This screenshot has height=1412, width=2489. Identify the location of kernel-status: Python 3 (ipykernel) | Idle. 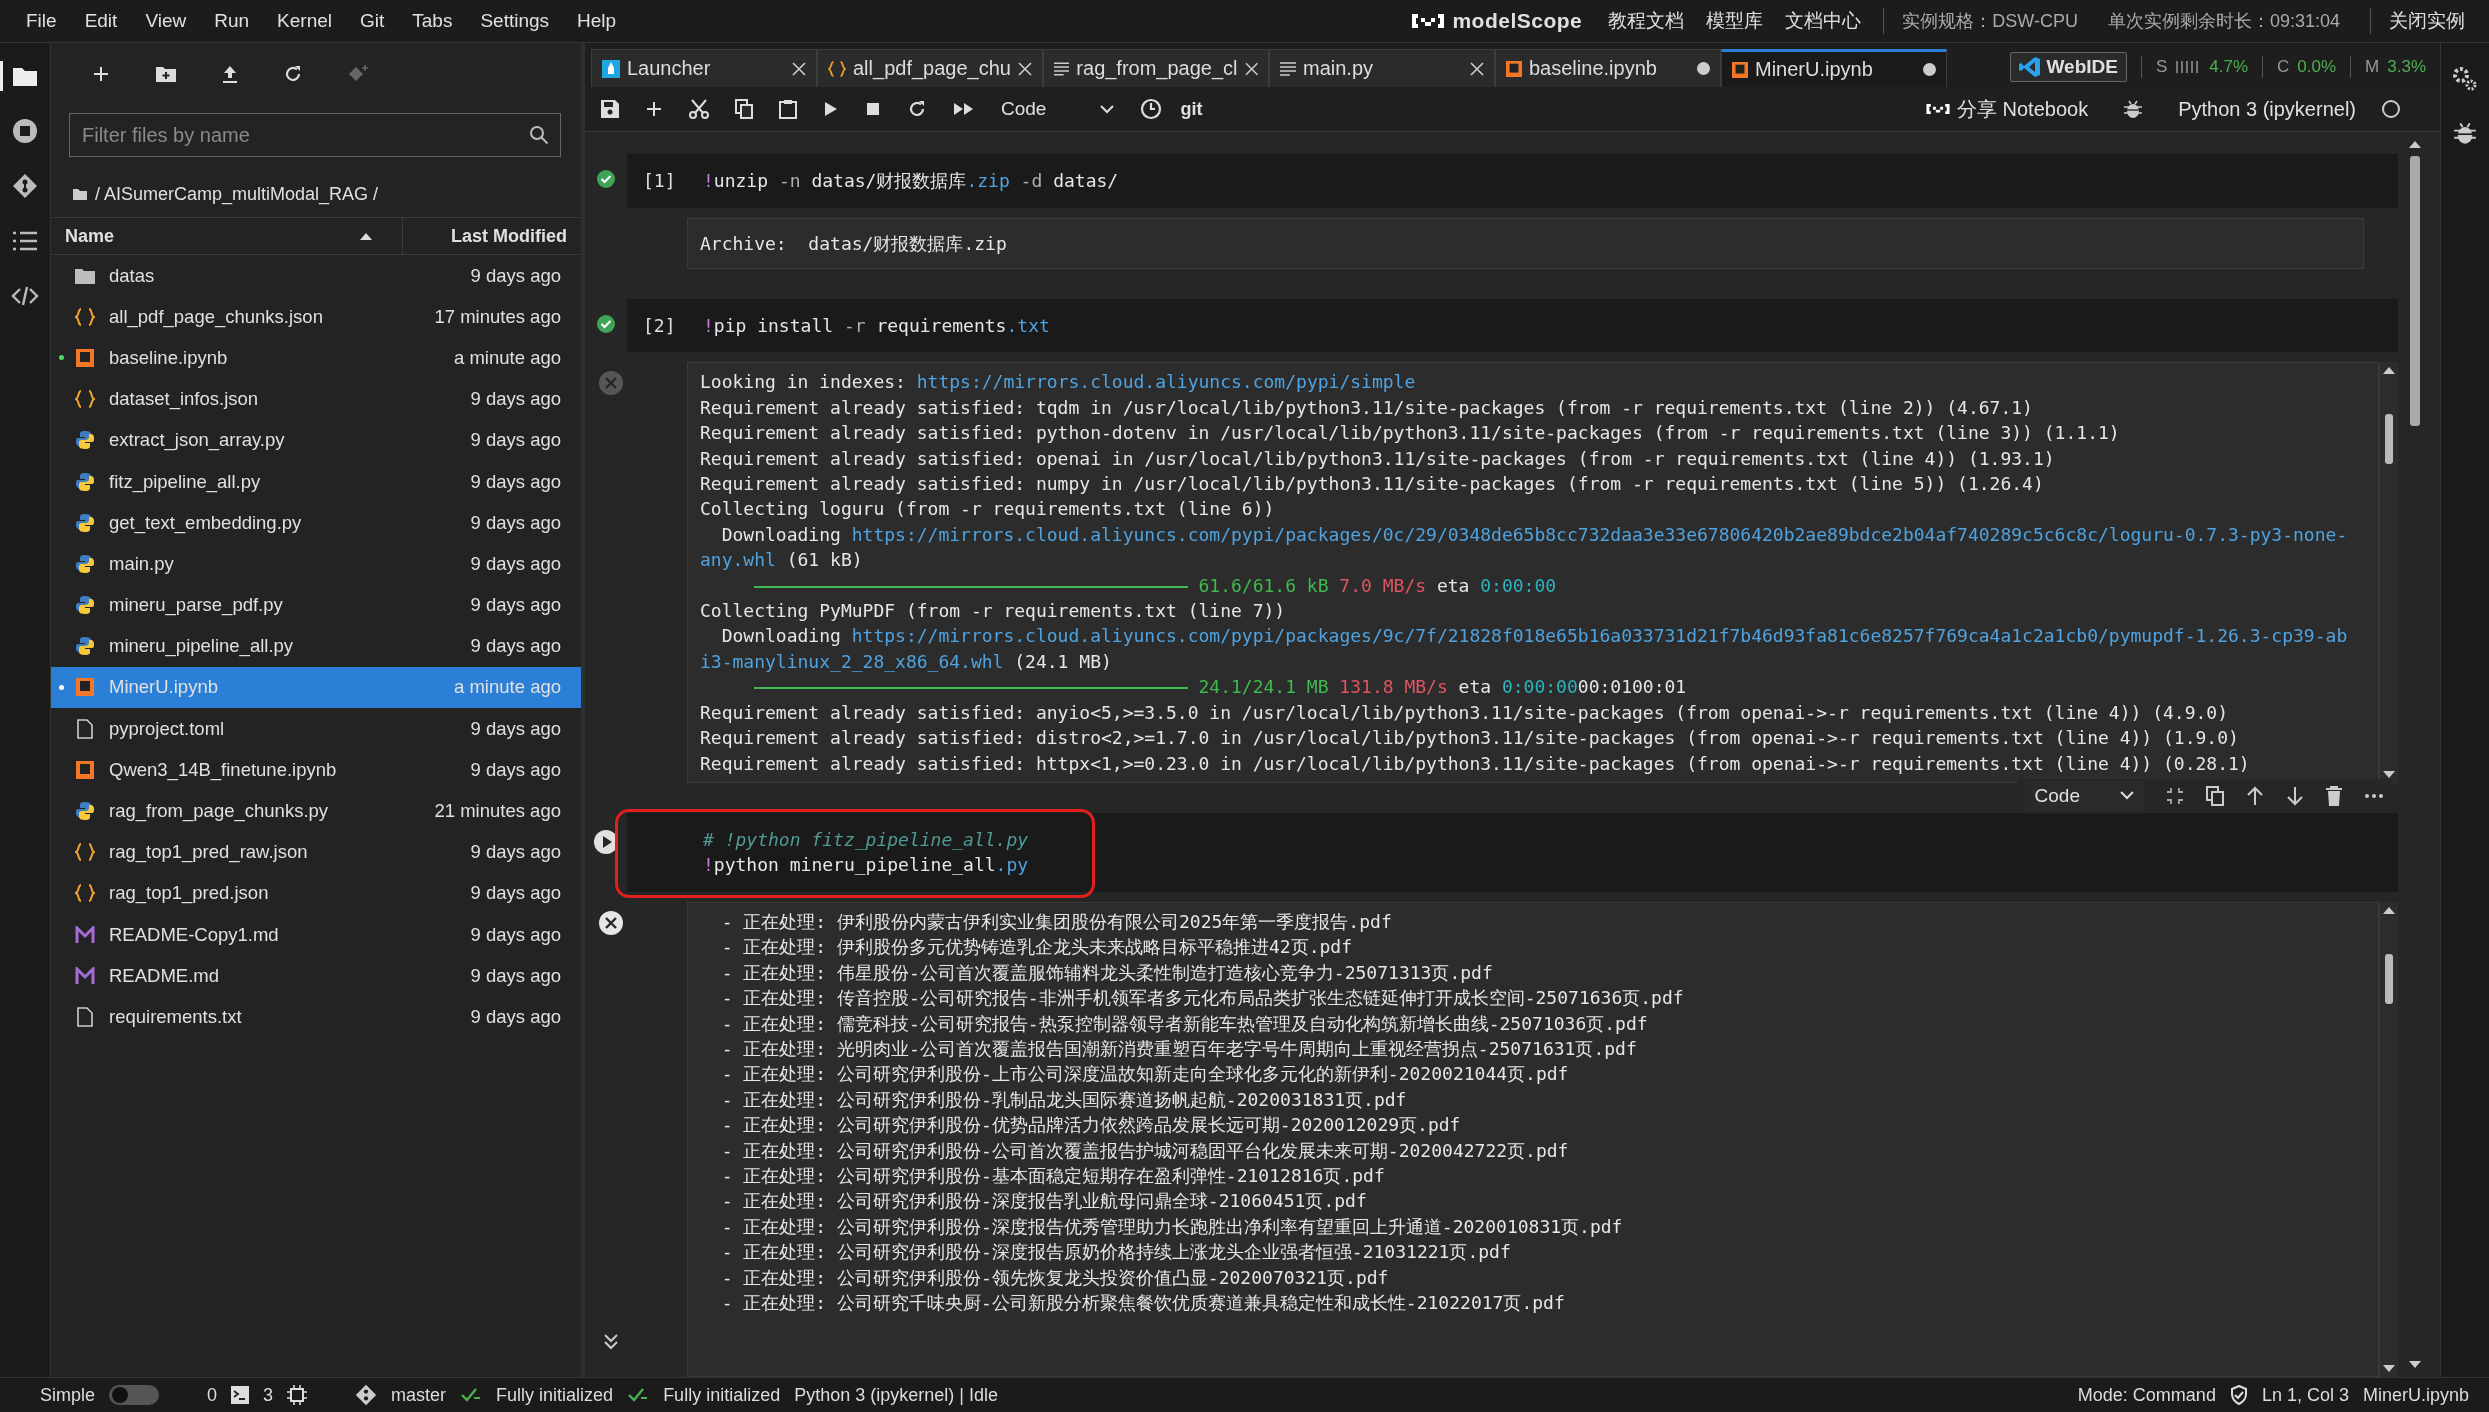
(896, 1395).